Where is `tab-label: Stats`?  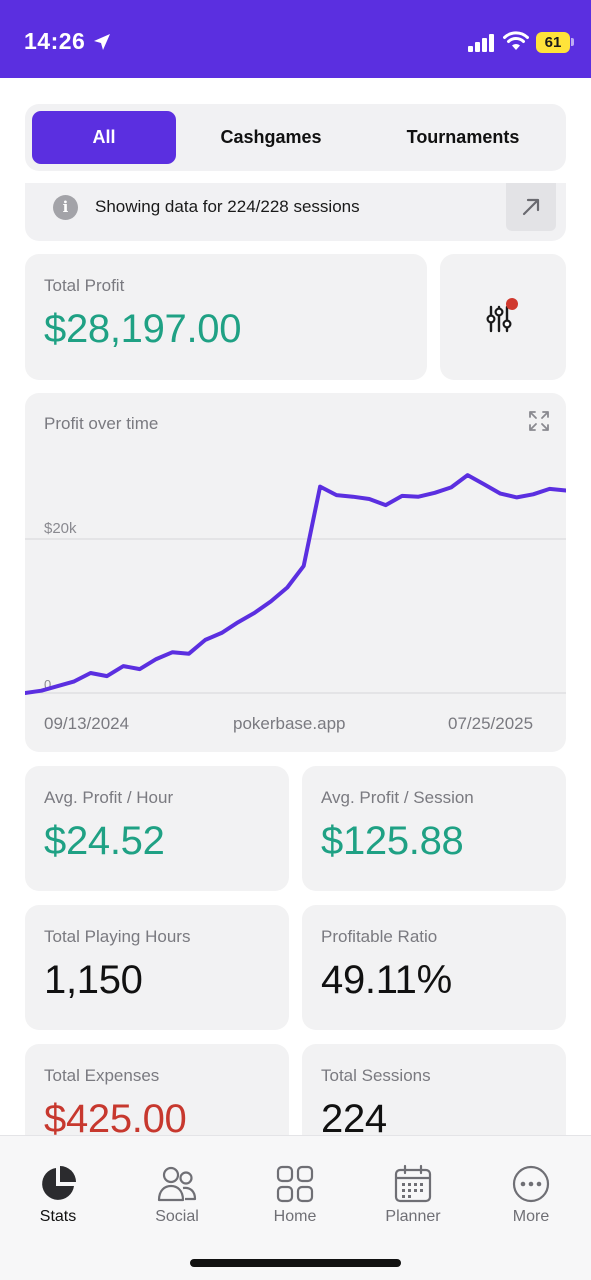
tab-label: Stats is located at coordinates (58, 1216).